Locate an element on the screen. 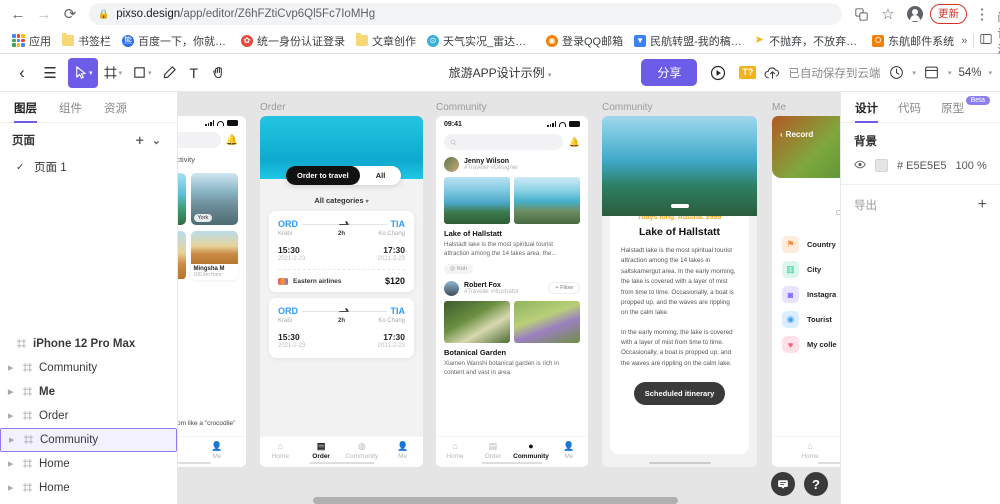 Image resolution: width=1000 pixels, height=504 pixels. layer-row: ▶ Order is located at coordinates (88, 416).